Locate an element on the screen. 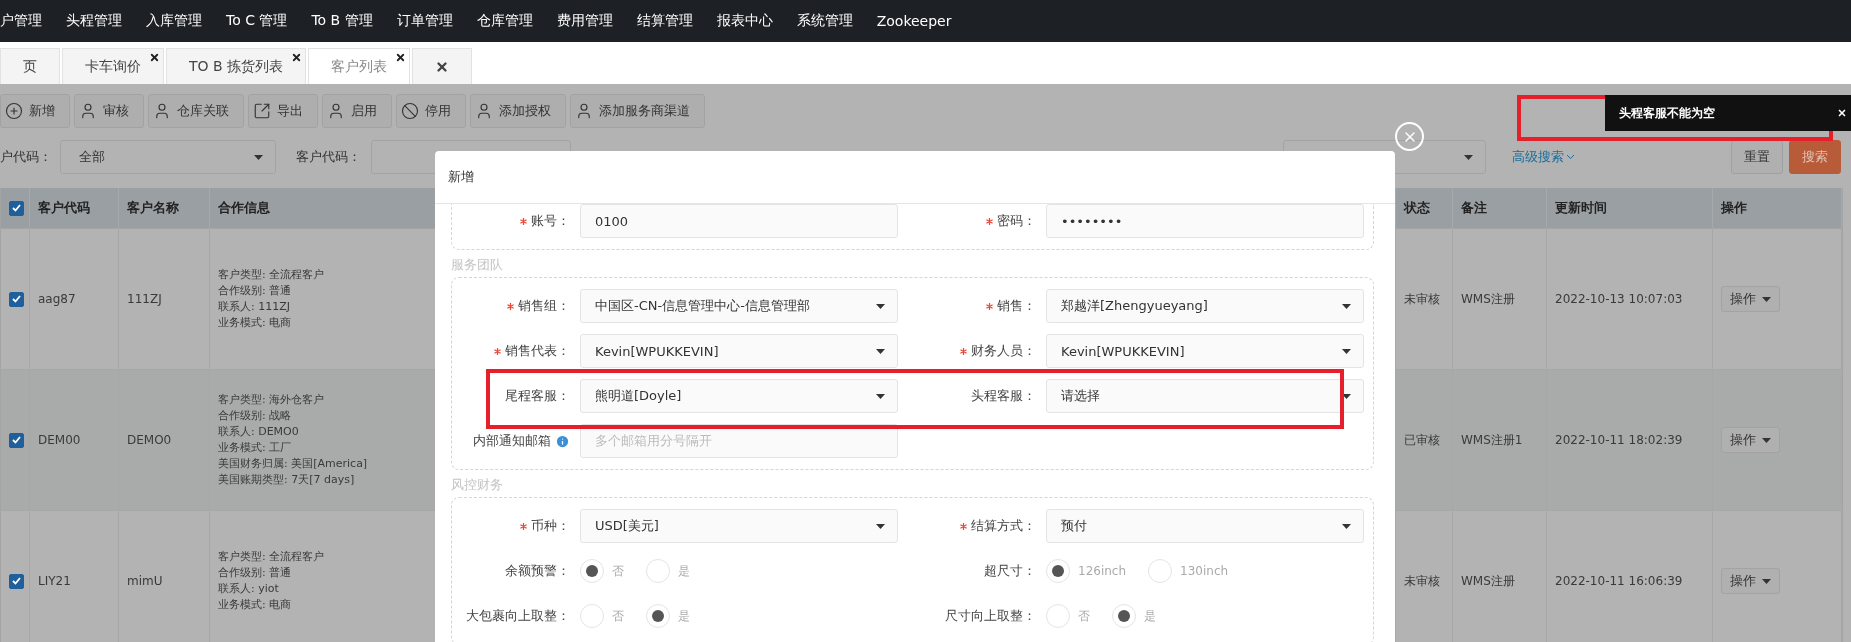 Image resolution: width=1851 pixels, height=642 pixels. info-line: 联系人: DEMO0 is located at coordinates (258, 432).